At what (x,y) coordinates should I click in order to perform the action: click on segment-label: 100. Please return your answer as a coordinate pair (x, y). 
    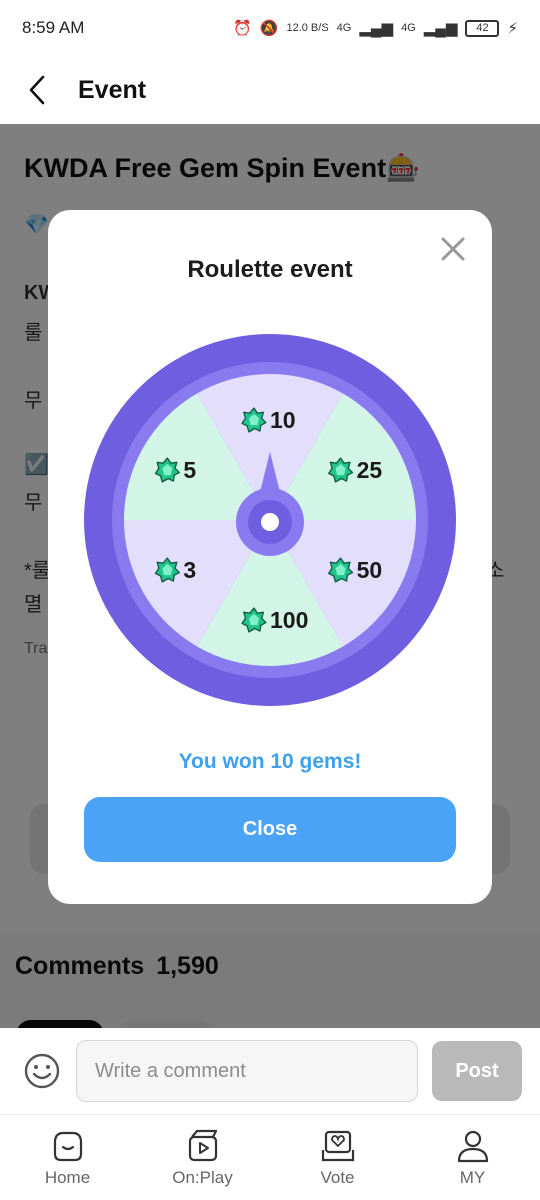
    Looking at the image, I should click on (289, 620).